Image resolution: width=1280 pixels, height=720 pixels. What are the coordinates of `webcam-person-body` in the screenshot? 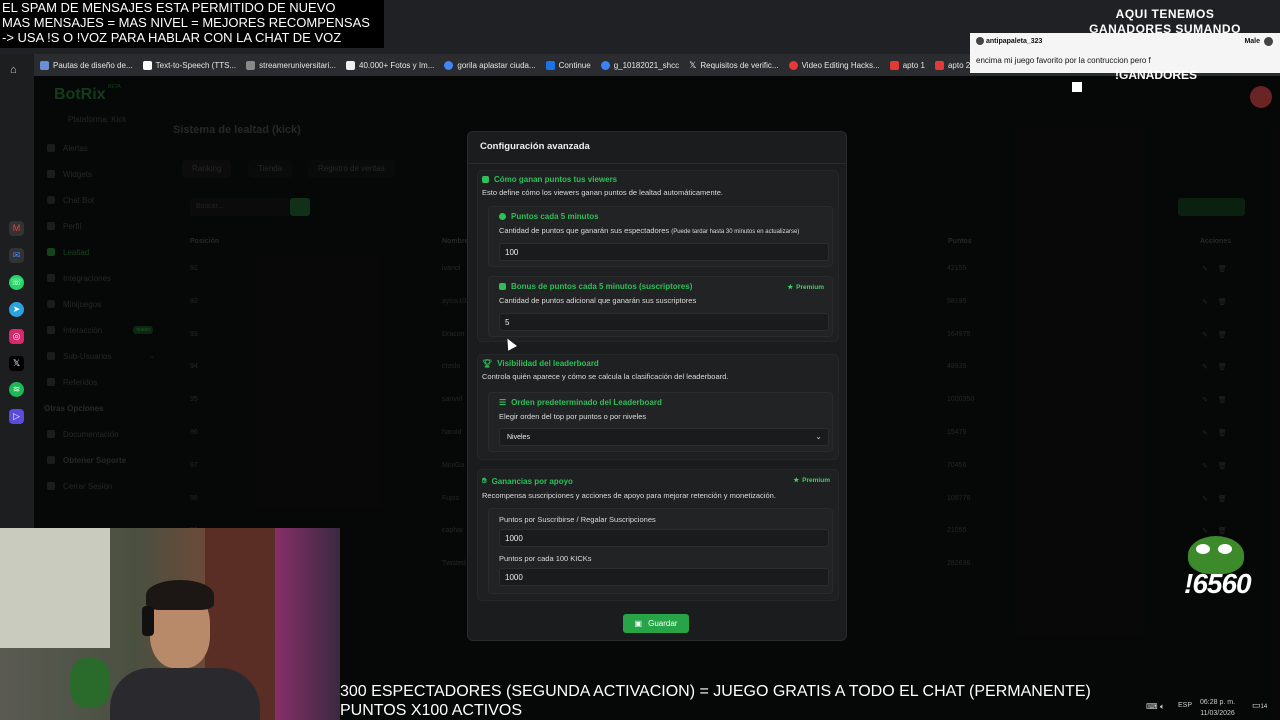 It's located at (185, 694).